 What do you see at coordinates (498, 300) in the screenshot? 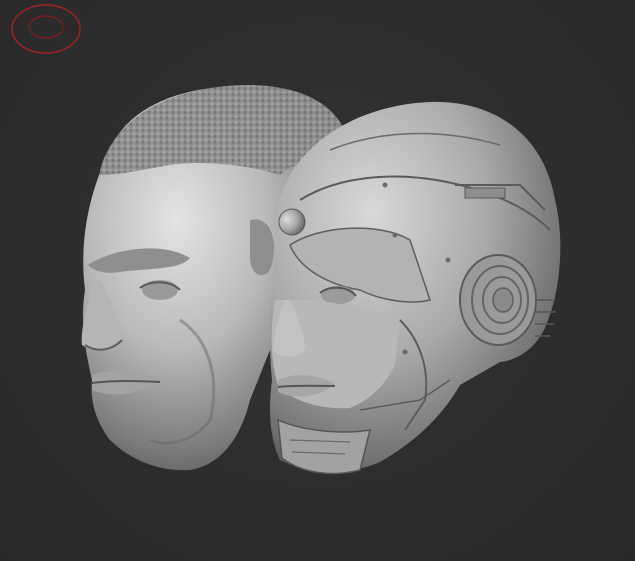
I see `ear-disc-icon` at bounding box center [498, 300].